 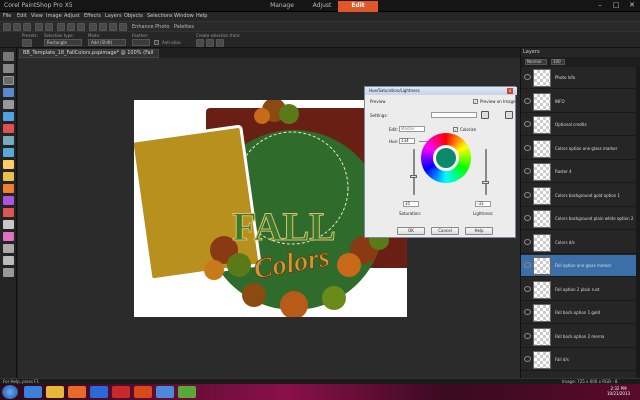 I want to click on antialias-checkbox, so click(x=156, y=42).